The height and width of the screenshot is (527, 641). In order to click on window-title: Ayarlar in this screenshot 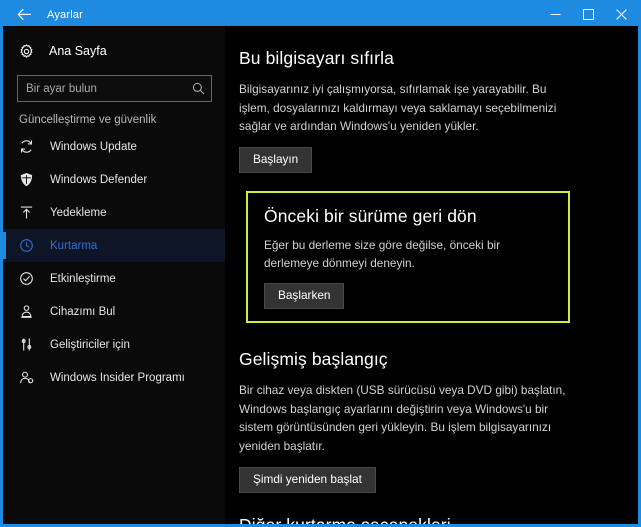, I will do `click(65, 14)`.